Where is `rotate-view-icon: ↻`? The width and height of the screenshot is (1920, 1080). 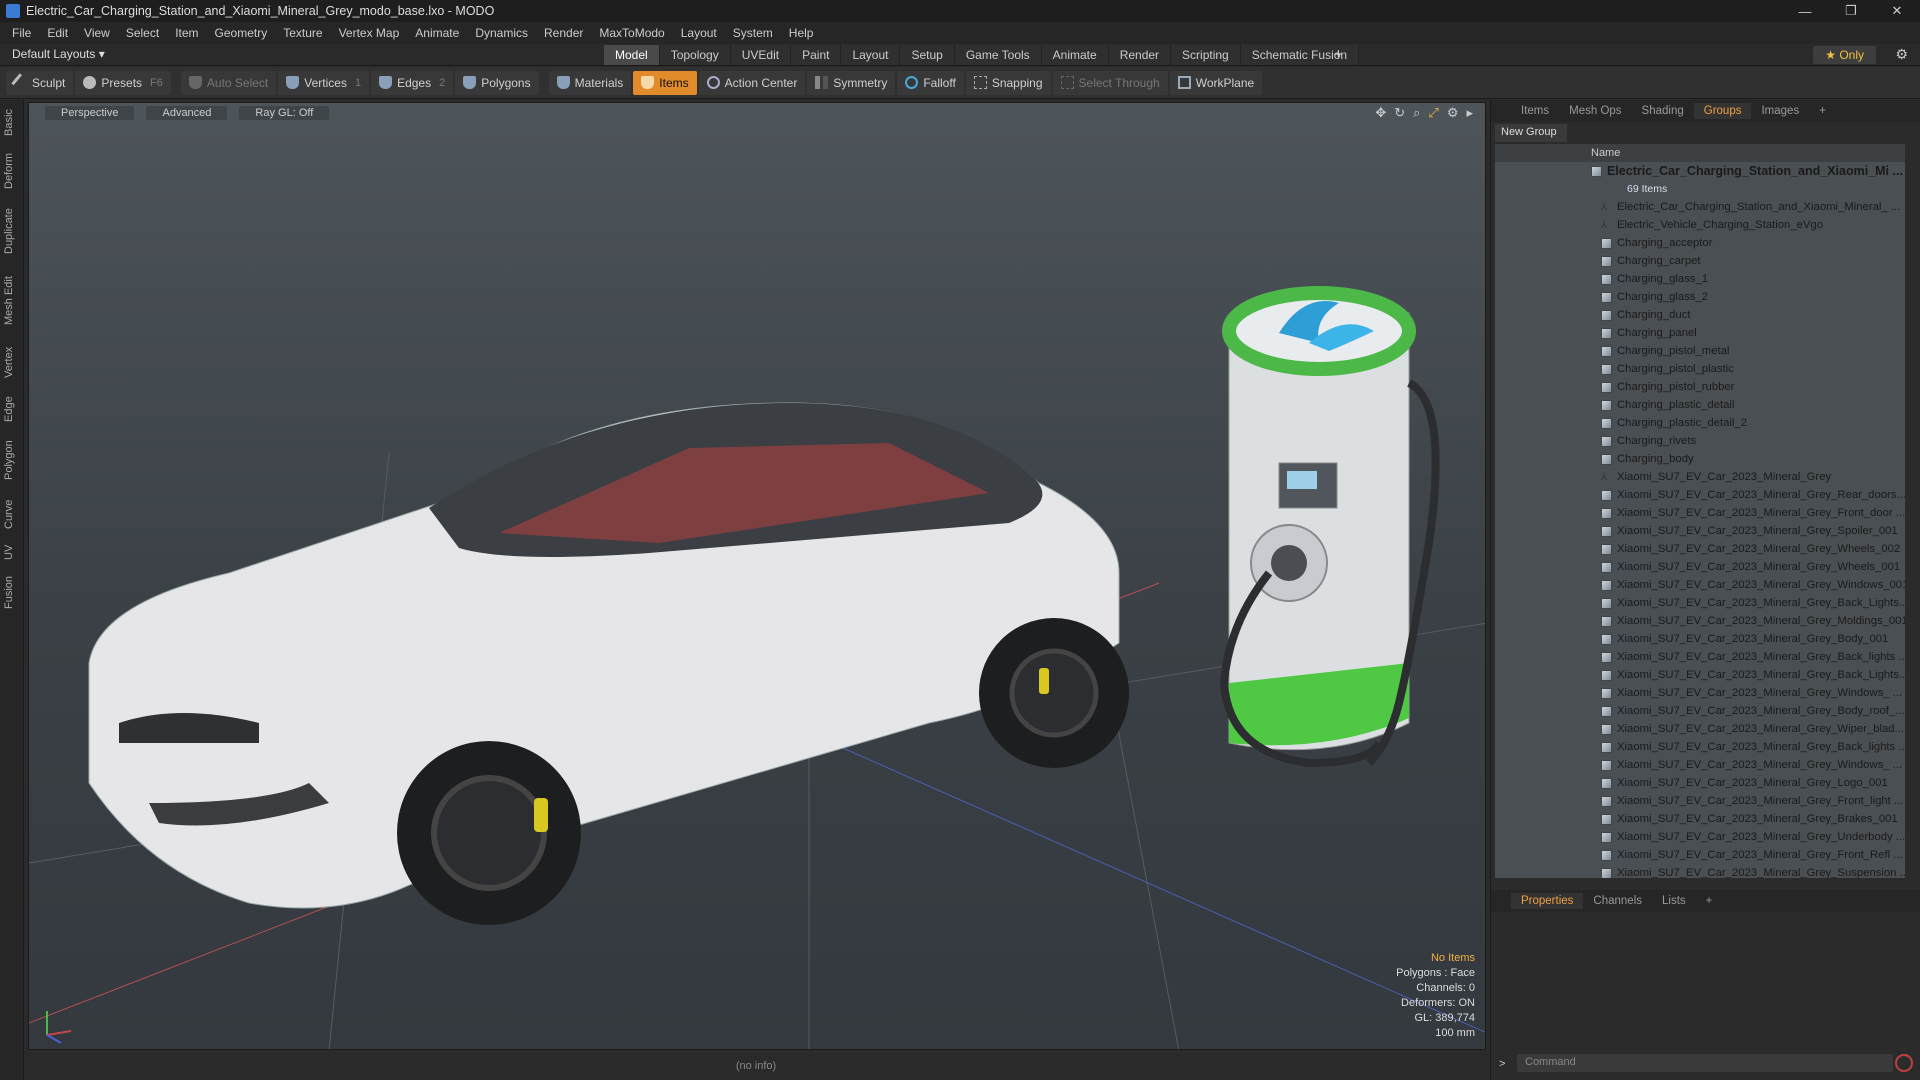 rotate-view-icon: ↻ is located at coordinates (1399, 113).